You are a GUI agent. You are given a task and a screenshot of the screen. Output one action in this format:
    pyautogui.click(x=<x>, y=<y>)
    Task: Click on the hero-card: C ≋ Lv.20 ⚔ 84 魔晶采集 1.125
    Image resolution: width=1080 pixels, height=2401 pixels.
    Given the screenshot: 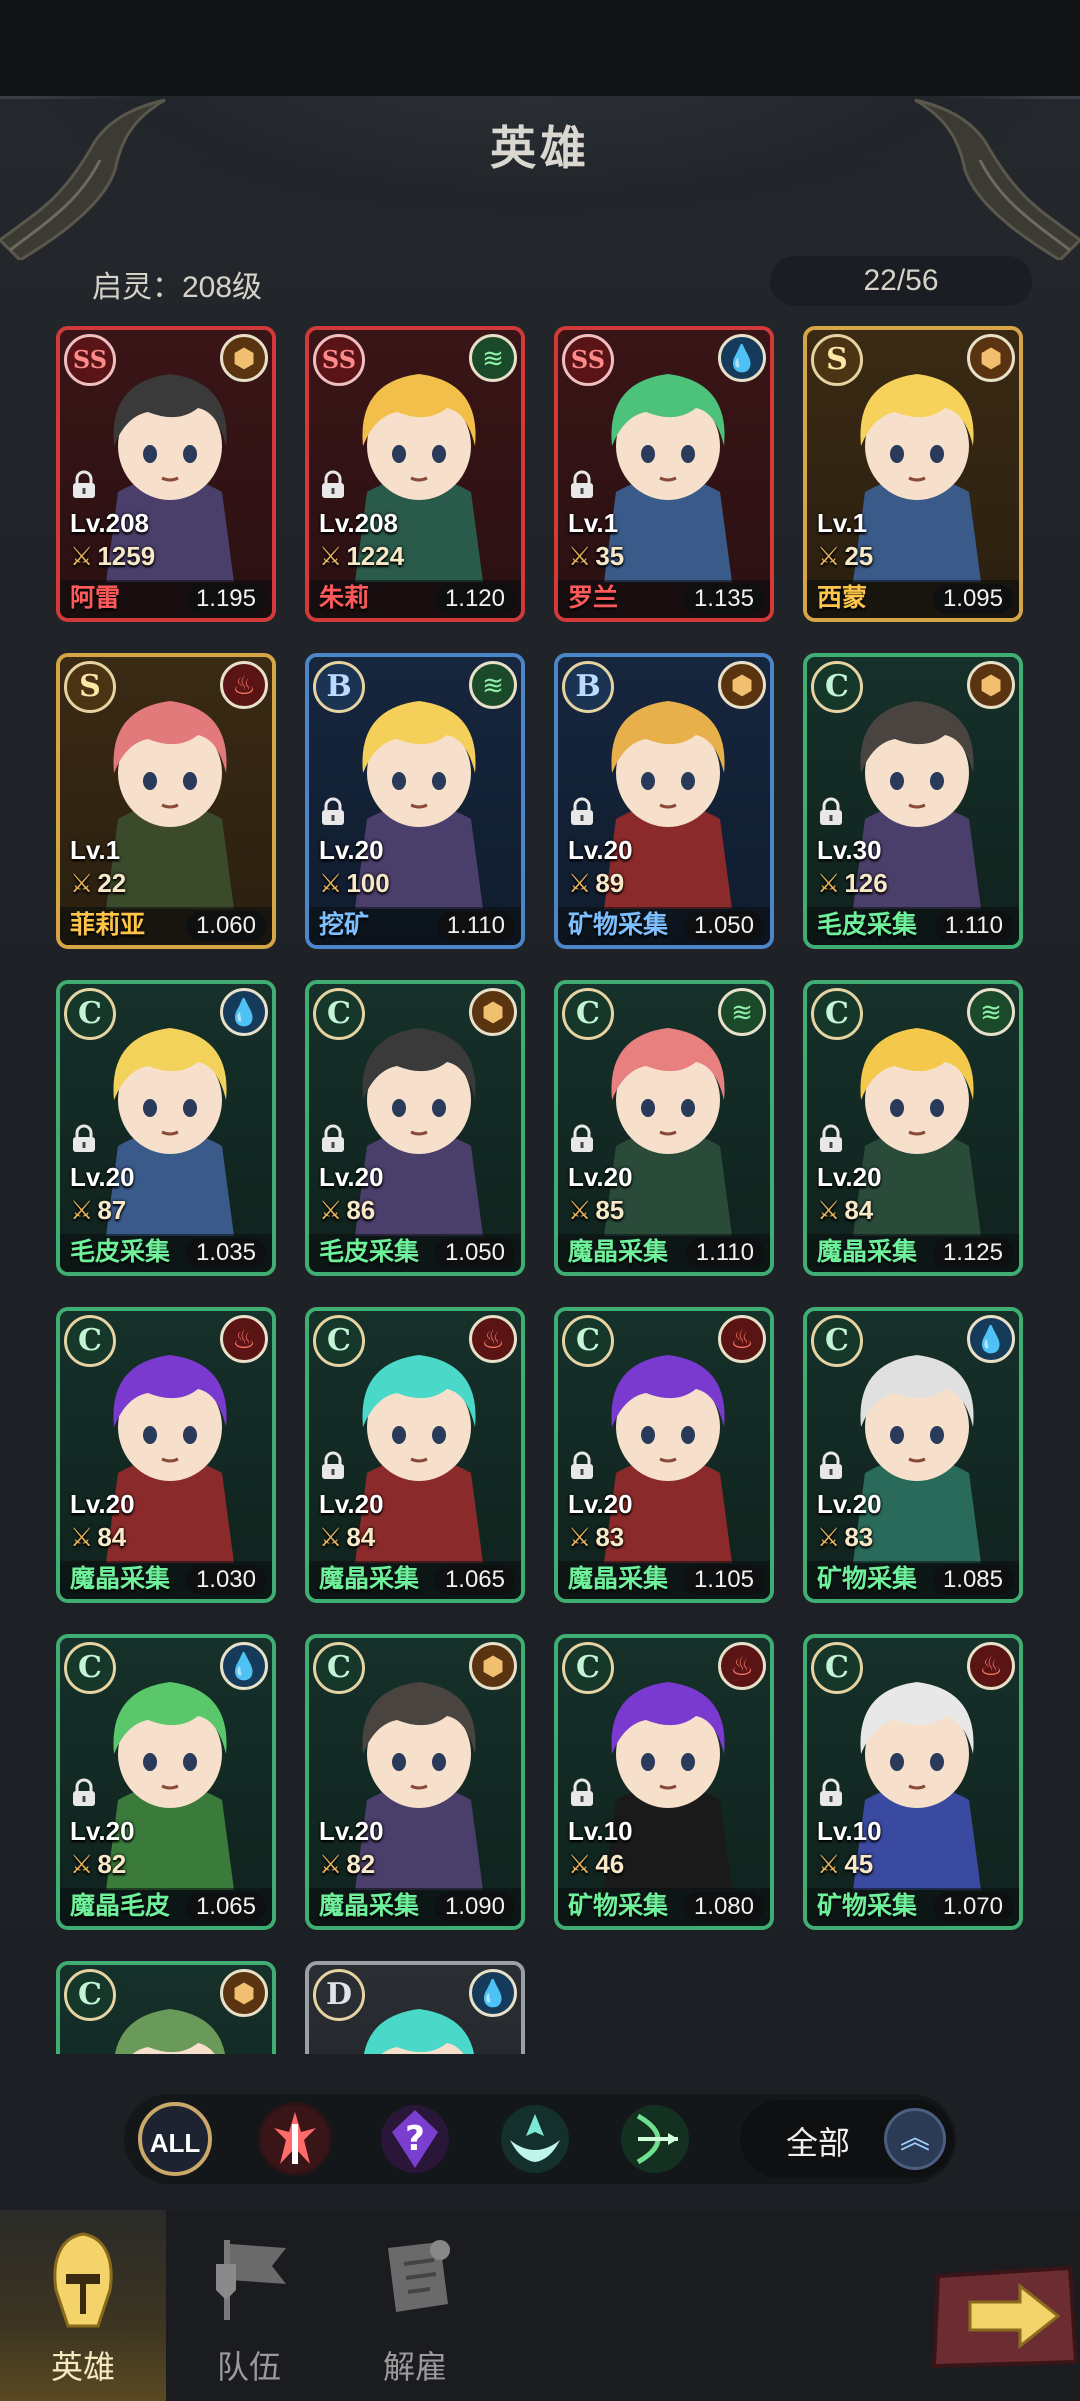 What is the action you would take?
    pyautogui.click(x=913, y=1128)
    